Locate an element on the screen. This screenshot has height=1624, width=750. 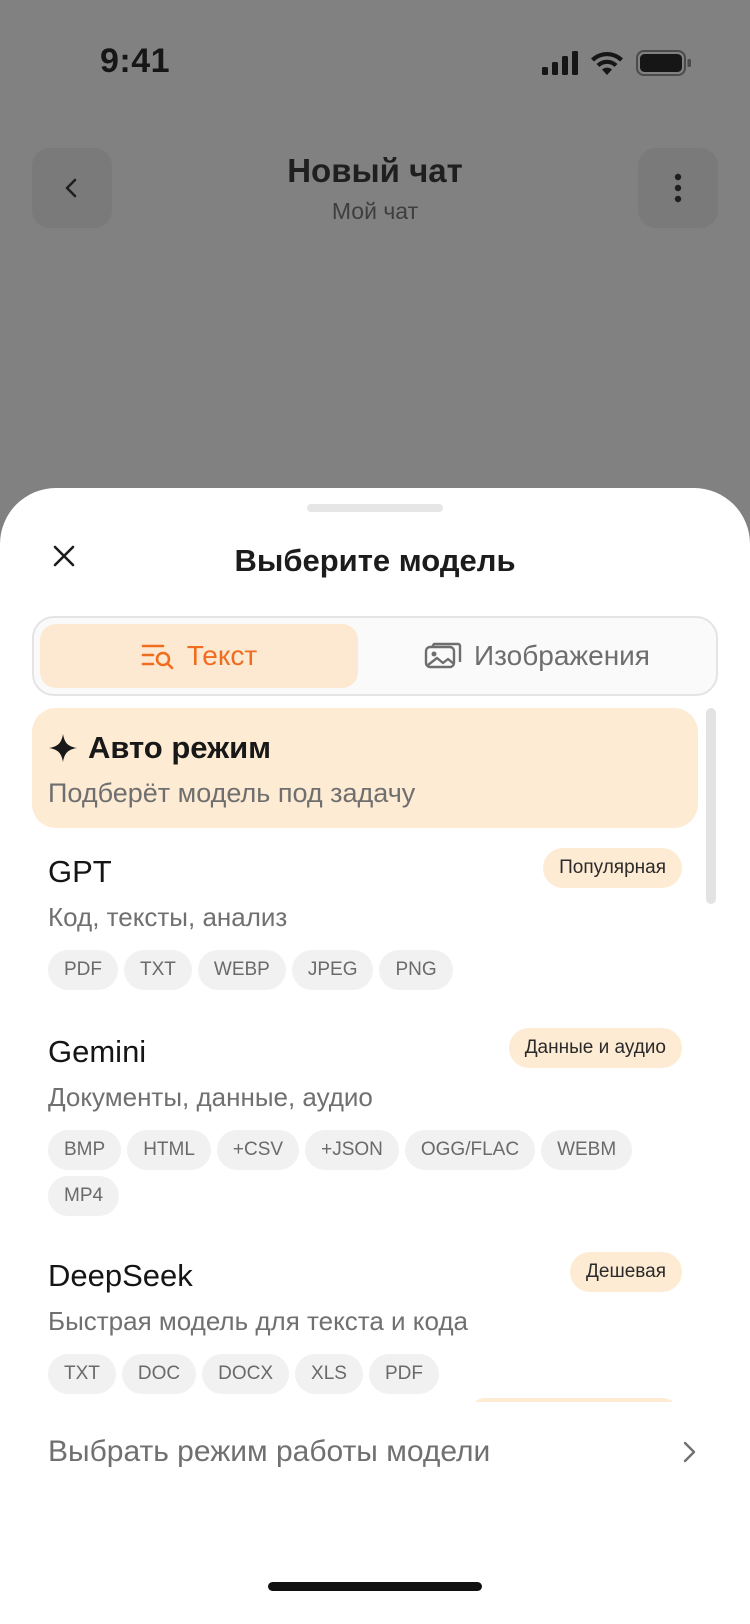
text-search-icon is located at coordinates (157, 657).